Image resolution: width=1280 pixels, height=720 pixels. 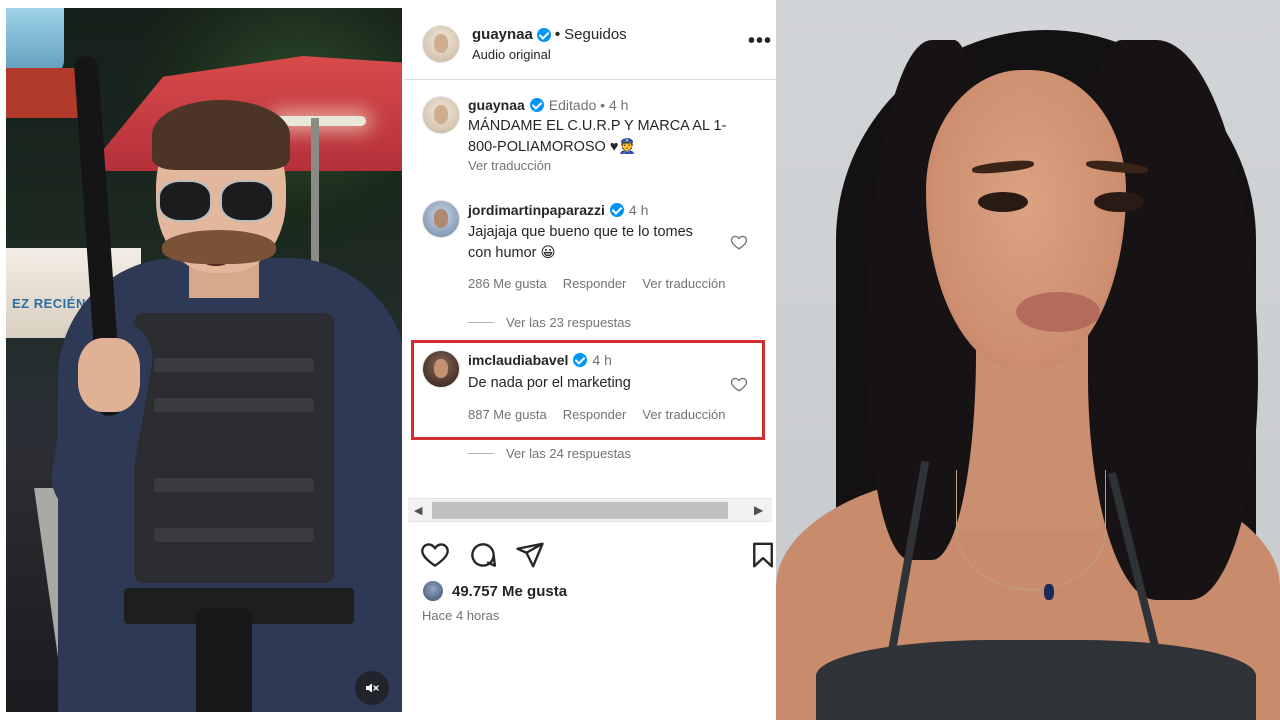 I want to click on horizontal-scrollbar: ◀ ▶, so click(x=590, y=510).